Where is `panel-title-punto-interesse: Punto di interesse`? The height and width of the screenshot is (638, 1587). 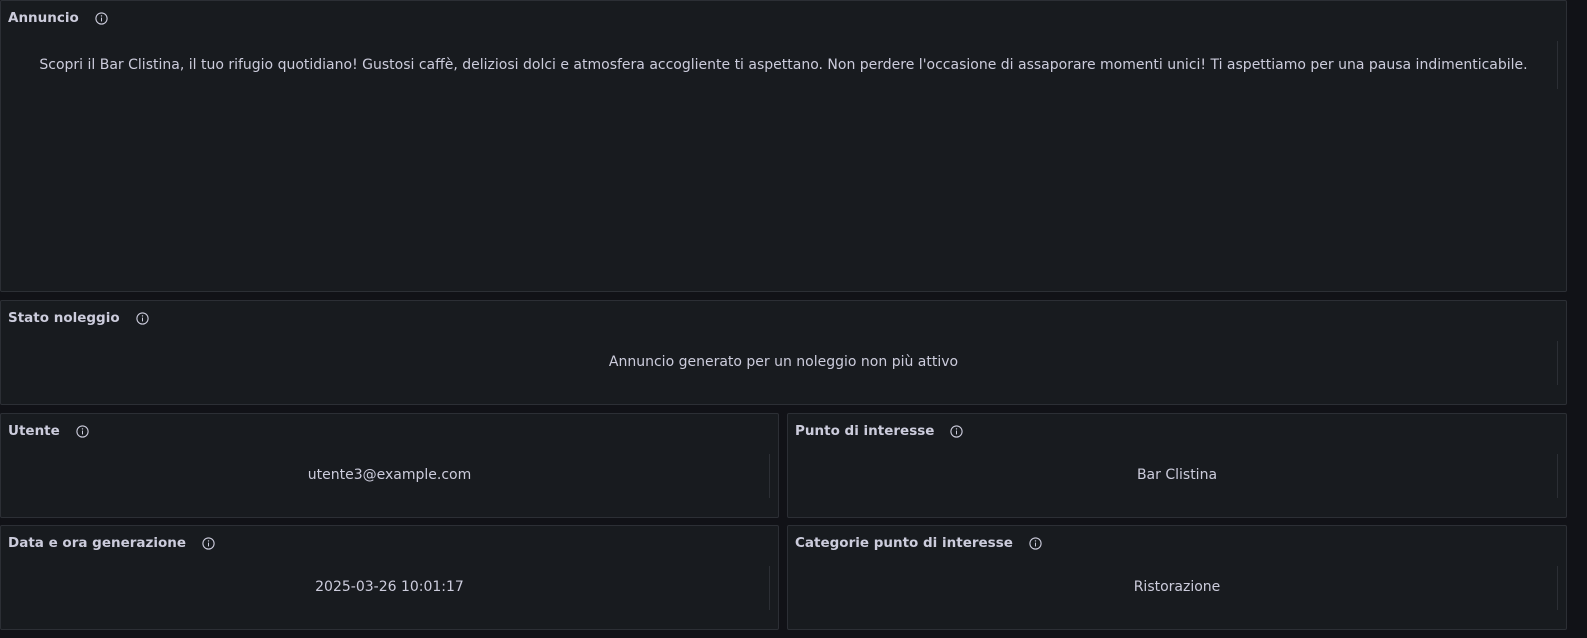
panel-title-punto-interesse: Punto di interesse is located at coordinates (865, 431).